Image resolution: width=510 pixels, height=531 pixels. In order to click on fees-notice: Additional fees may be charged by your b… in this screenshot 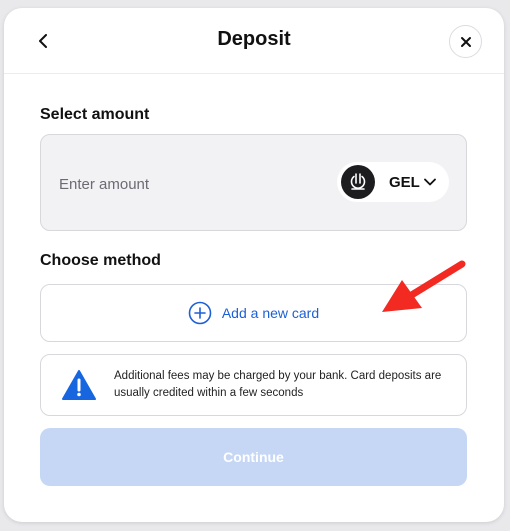, I will do `click(253, 385)`.